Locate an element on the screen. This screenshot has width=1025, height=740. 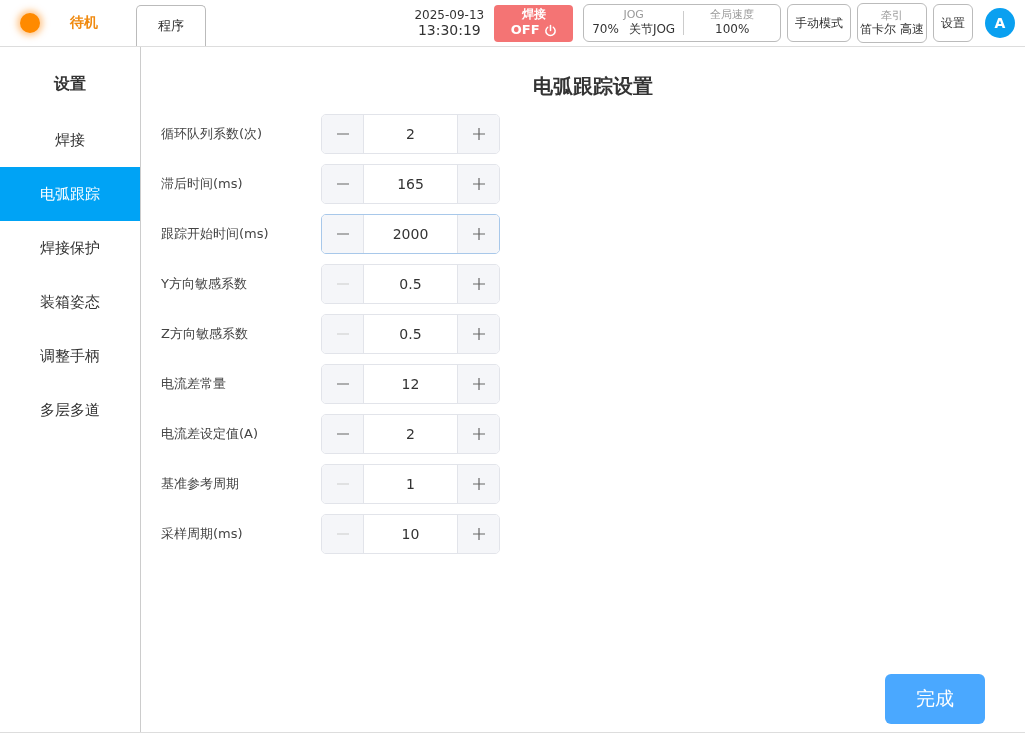
param-label: Y方向敏感系数 is located at coordinates (204, 284).